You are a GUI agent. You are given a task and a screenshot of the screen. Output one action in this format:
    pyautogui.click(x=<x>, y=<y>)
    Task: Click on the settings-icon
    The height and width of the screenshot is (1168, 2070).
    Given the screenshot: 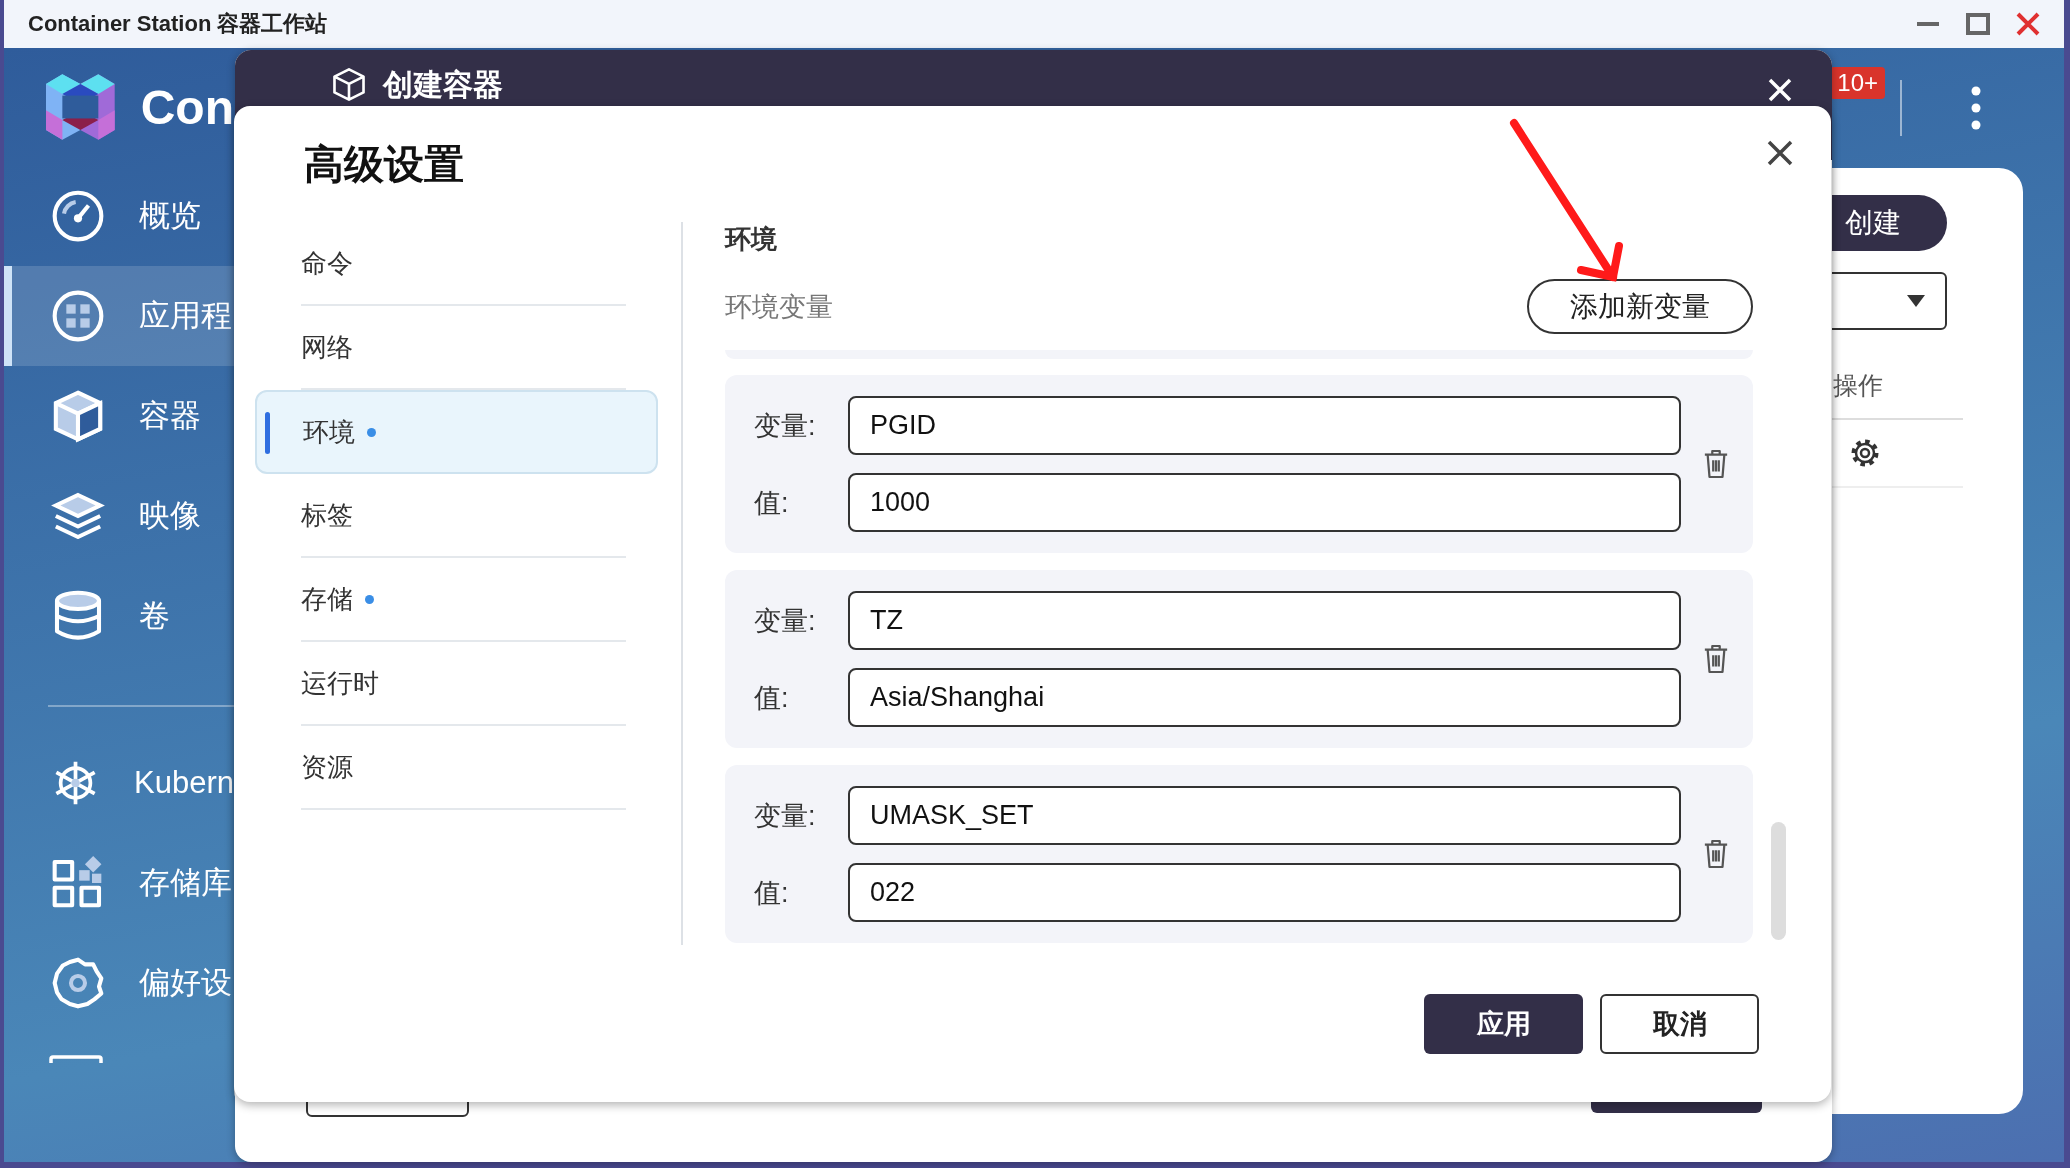 What is the action you would take?
    pyautogui.click(x=1865, y=453)
    